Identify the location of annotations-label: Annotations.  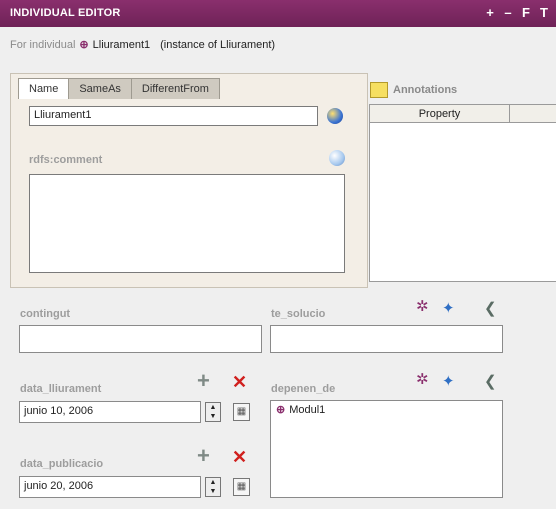
(425, 90).